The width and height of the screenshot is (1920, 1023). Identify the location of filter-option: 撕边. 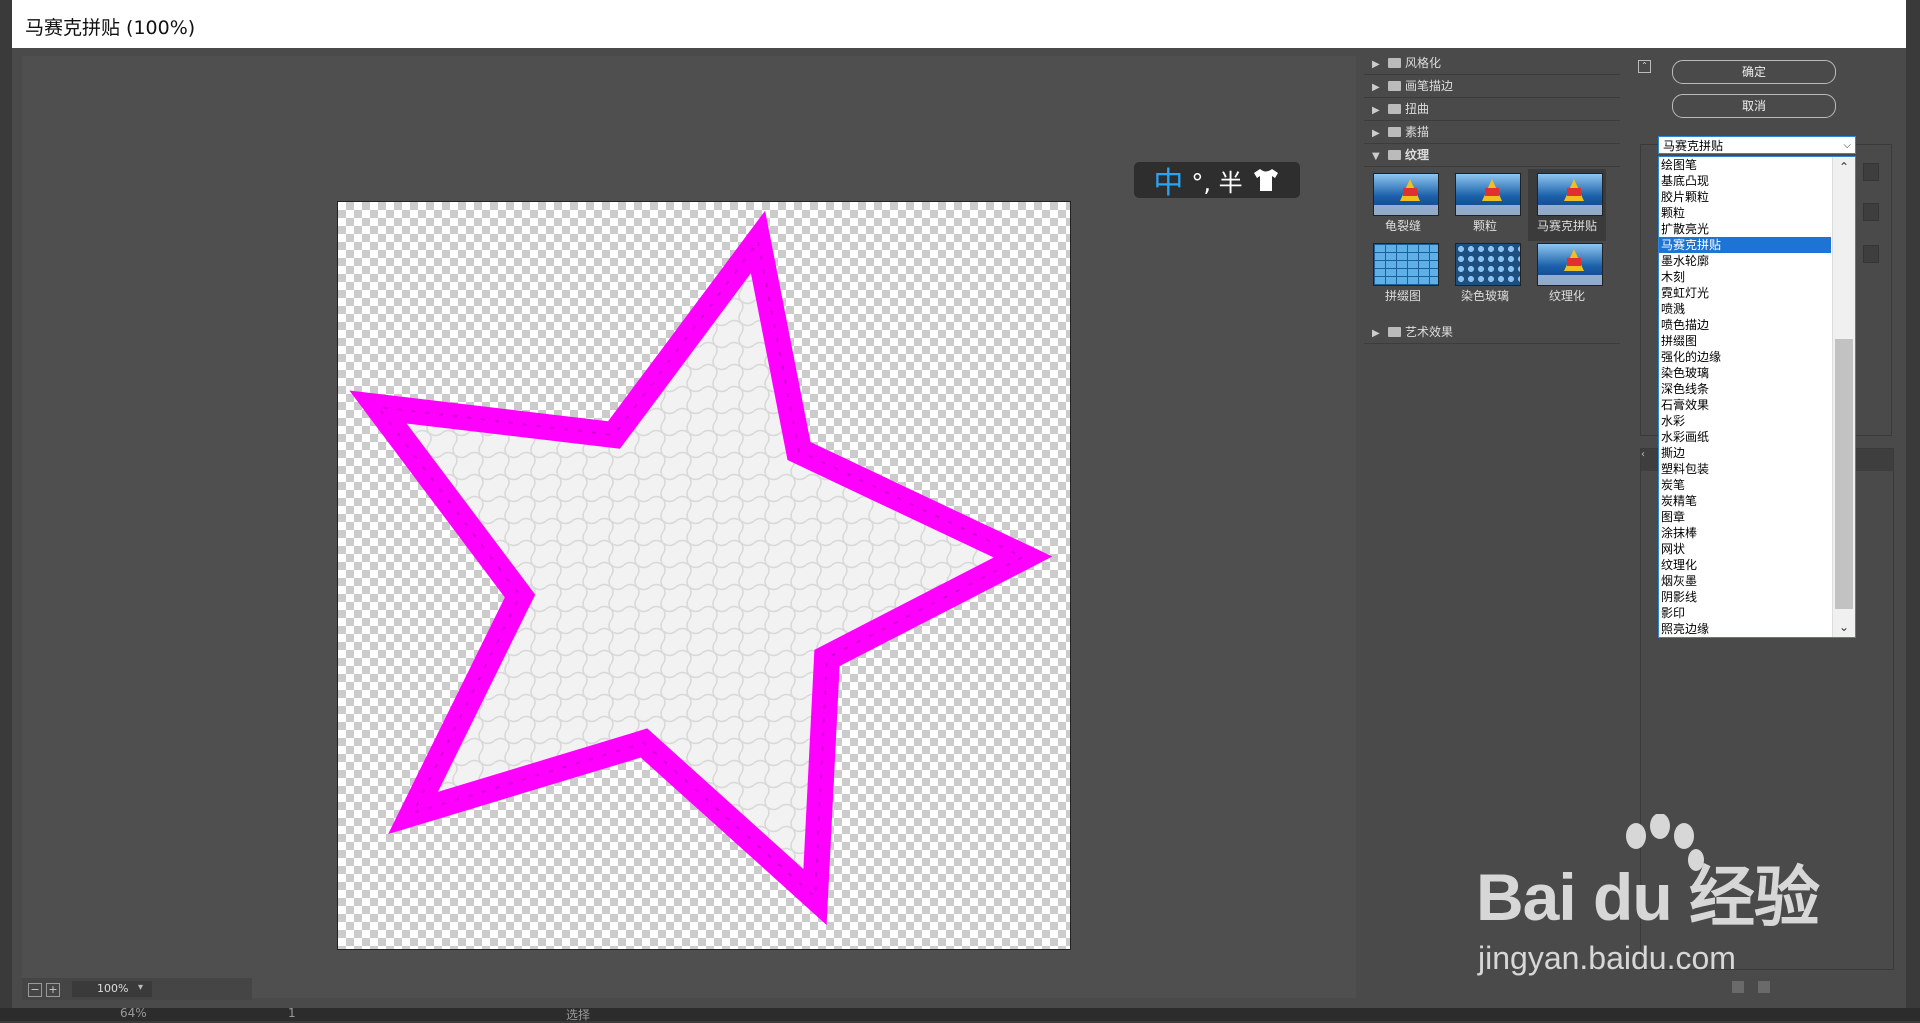
(1745, 453).